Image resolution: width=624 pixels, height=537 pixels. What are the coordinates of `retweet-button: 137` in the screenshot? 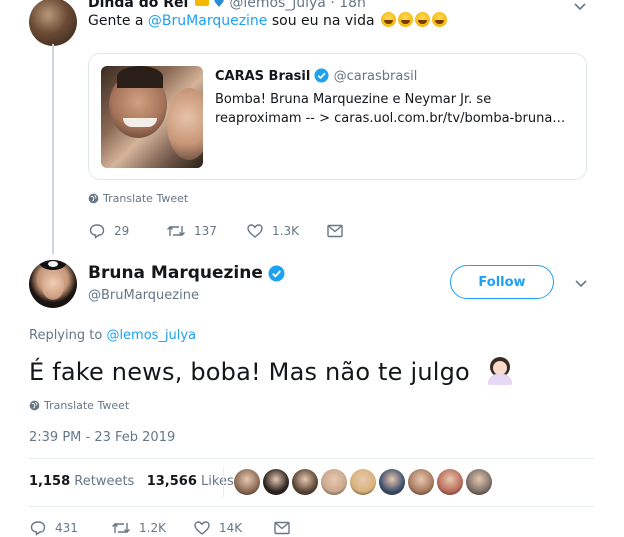 It's located at (206, 231).